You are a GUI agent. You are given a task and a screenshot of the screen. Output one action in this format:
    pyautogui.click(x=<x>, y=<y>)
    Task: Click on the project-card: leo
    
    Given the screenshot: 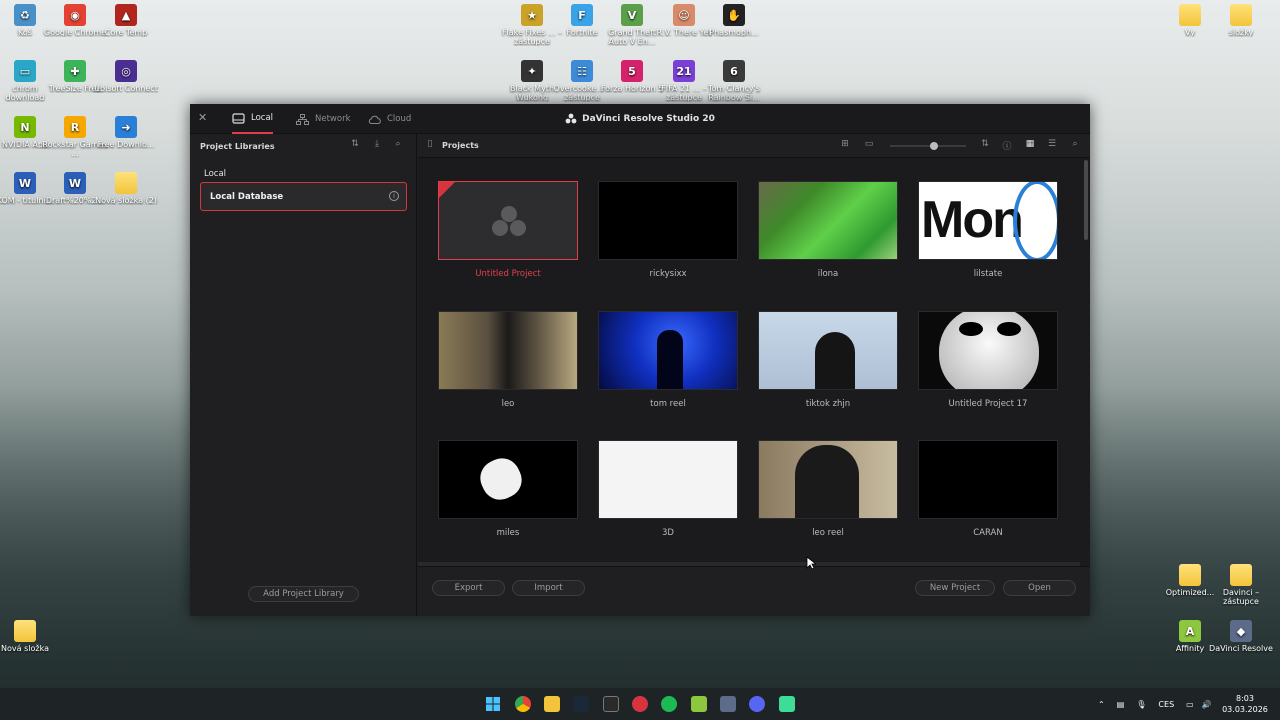 What is the action you would take?
    pyautogui.click(x=508, y=360)
    